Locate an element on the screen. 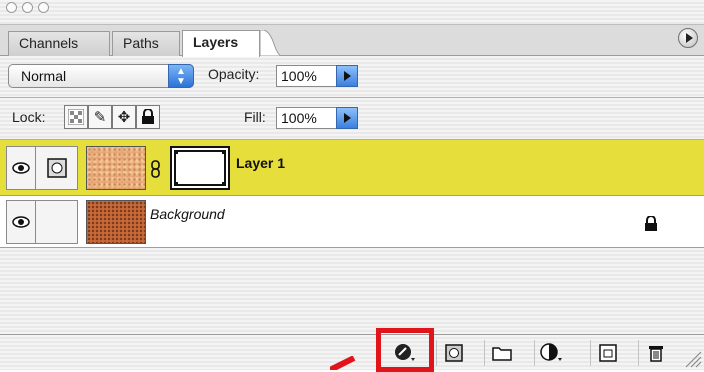 The width and height of the screenshot is (704, 372). new-layer-button is located at coordinates (607, 353).